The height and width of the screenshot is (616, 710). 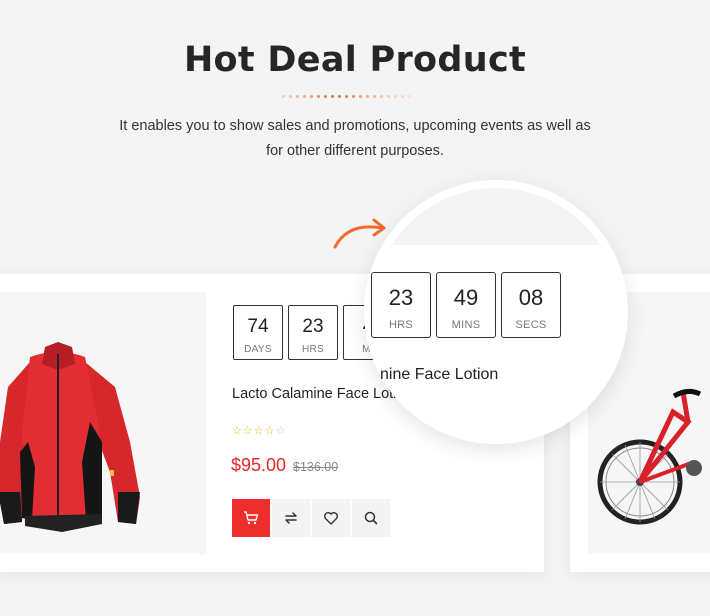 I want to click on zoom-secs-value: 08, so click(x=531, y=297).